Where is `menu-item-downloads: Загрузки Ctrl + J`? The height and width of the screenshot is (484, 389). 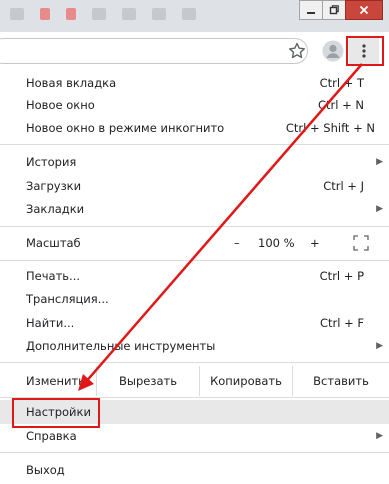 menu-item-downloads: Загрузки Ctrl + J is located at coordinates (194, 186).